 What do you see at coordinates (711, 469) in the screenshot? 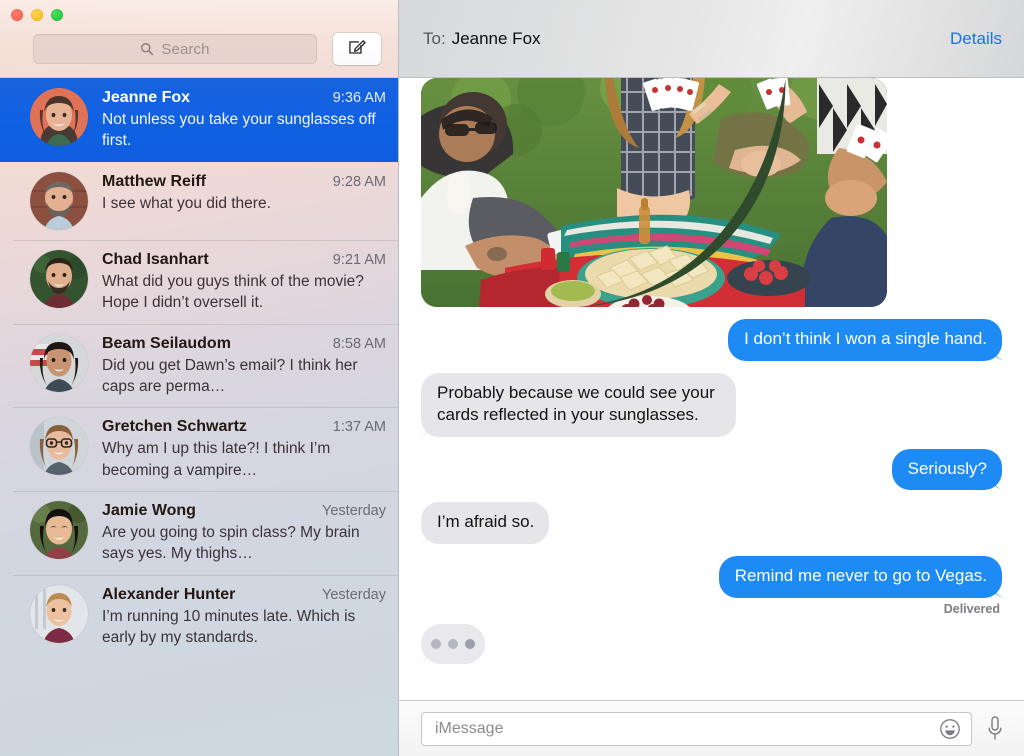
I see `message-row: Seriously?` at bounding box center [711, 469].